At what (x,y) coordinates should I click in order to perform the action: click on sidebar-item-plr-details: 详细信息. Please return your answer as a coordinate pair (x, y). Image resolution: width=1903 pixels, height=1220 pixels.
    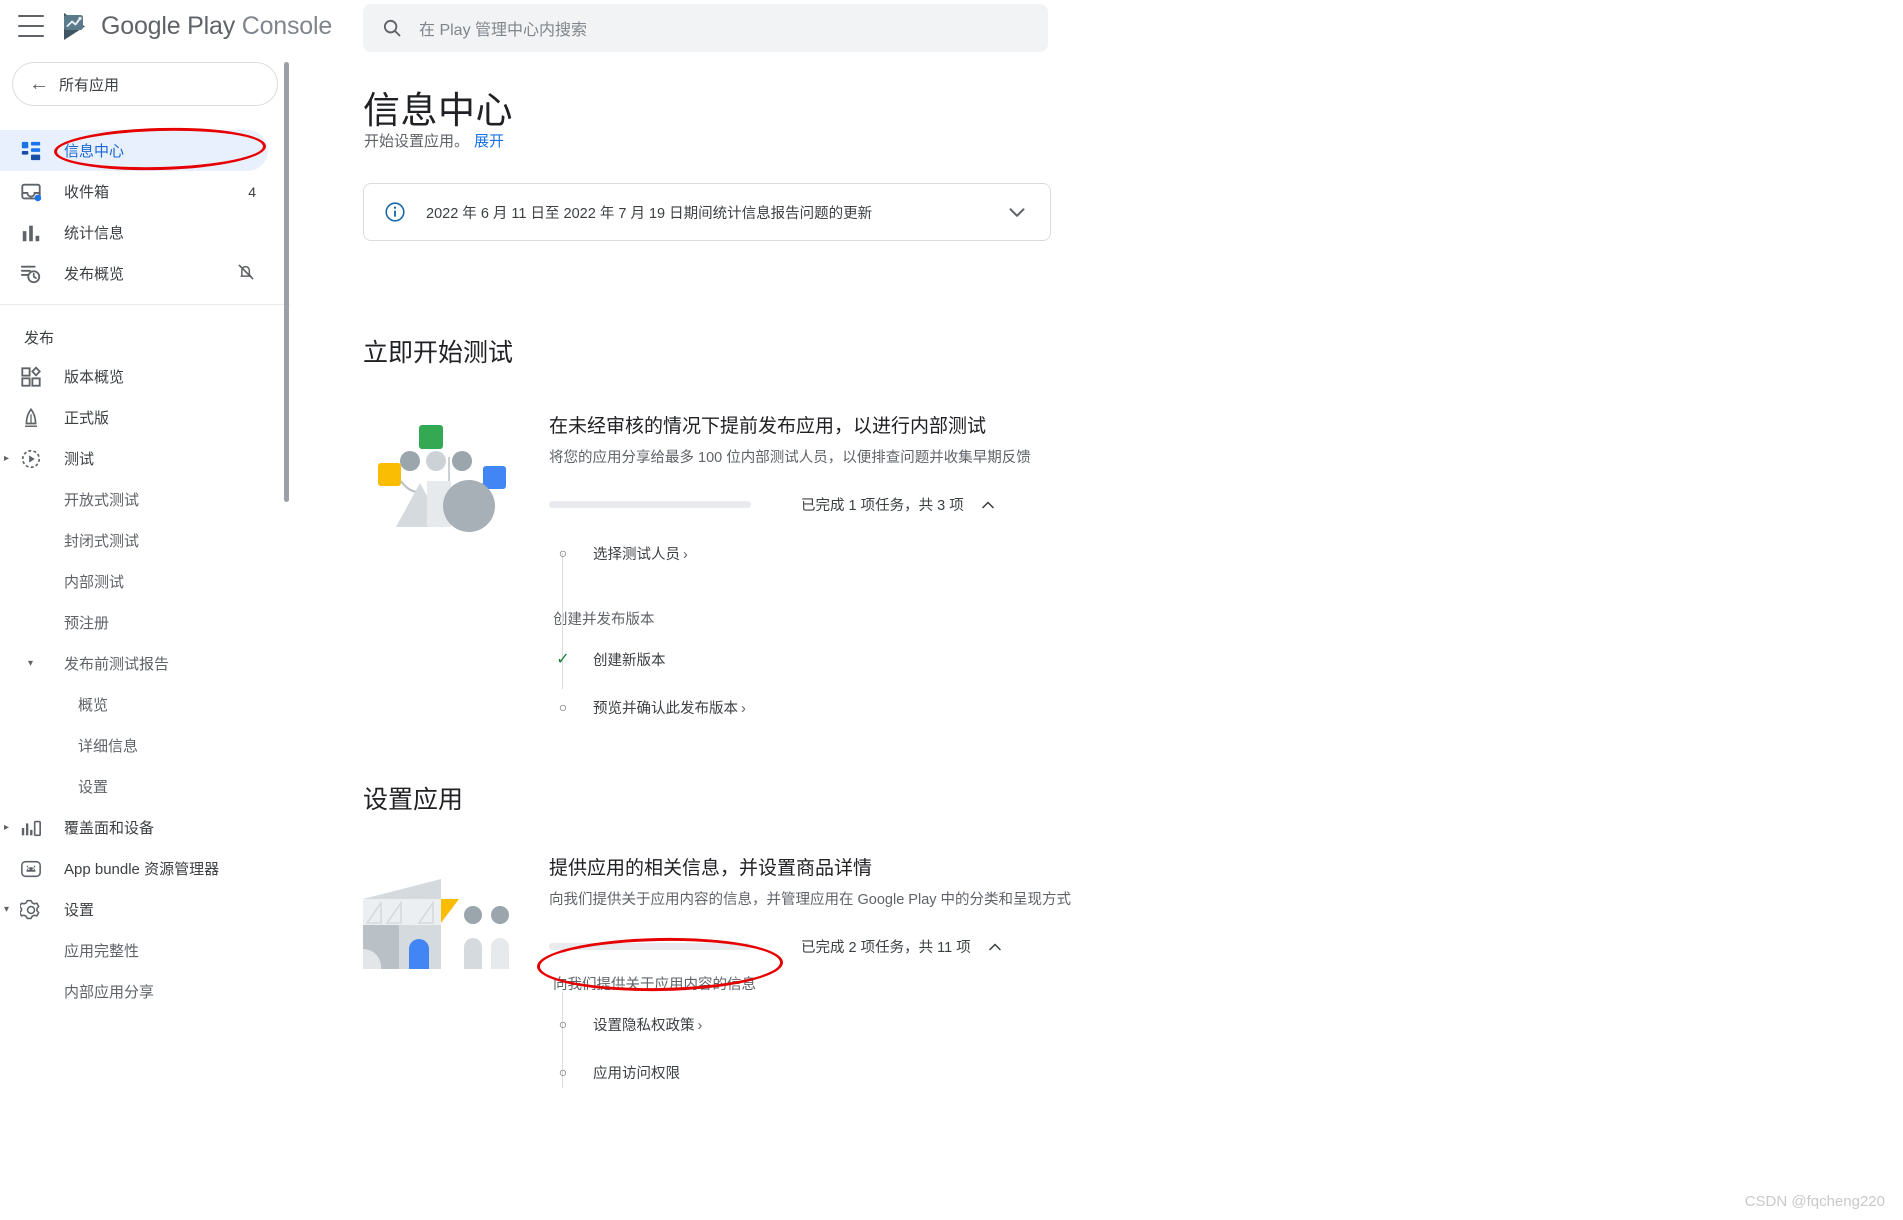
    Looking at the image, I should click on (145, 745).